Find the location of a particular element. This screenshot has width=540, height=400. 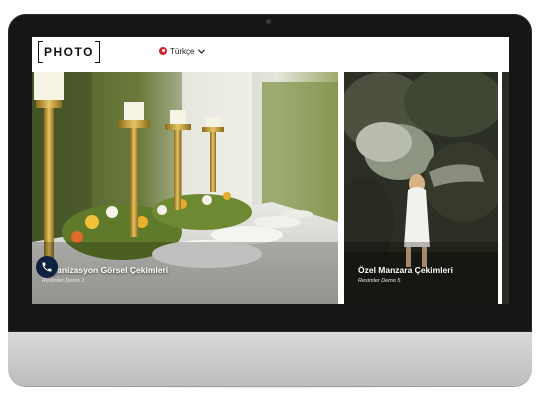

language-selector: Türkçe is located at coordinates (182, 51).